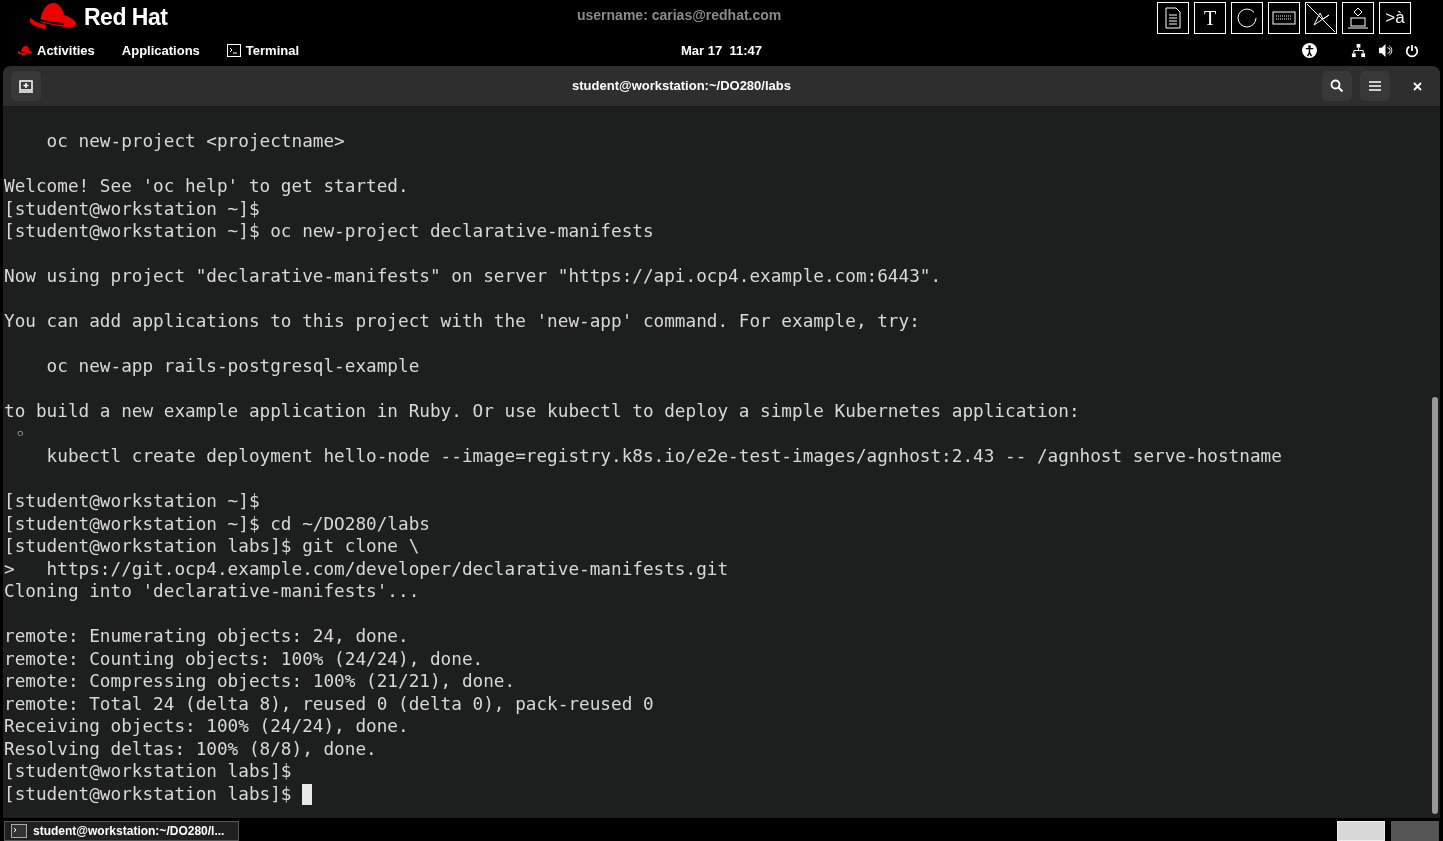 The width and height of the screenshot is (1443, 841). What do you see at coordinates (679, 15) in the screenshot?
I see `username-label: username: carias@redhat.com` at bounding box center [679, 15].